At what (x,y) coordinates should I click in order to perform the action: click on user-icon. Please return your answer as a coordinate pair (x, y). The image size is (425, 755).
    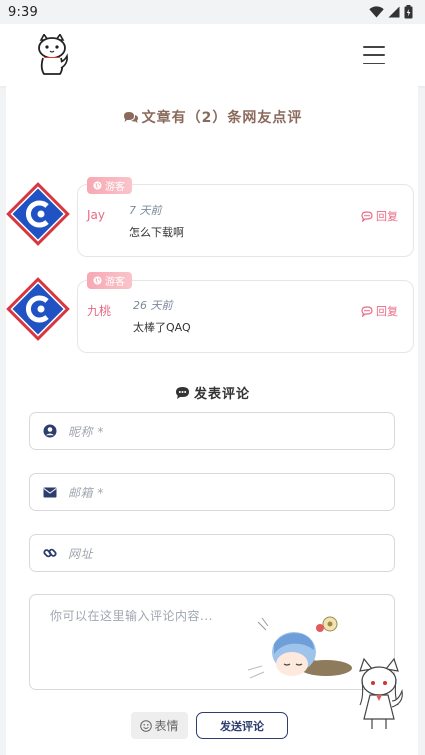
    Looking at the image, I should click on (50, 431).